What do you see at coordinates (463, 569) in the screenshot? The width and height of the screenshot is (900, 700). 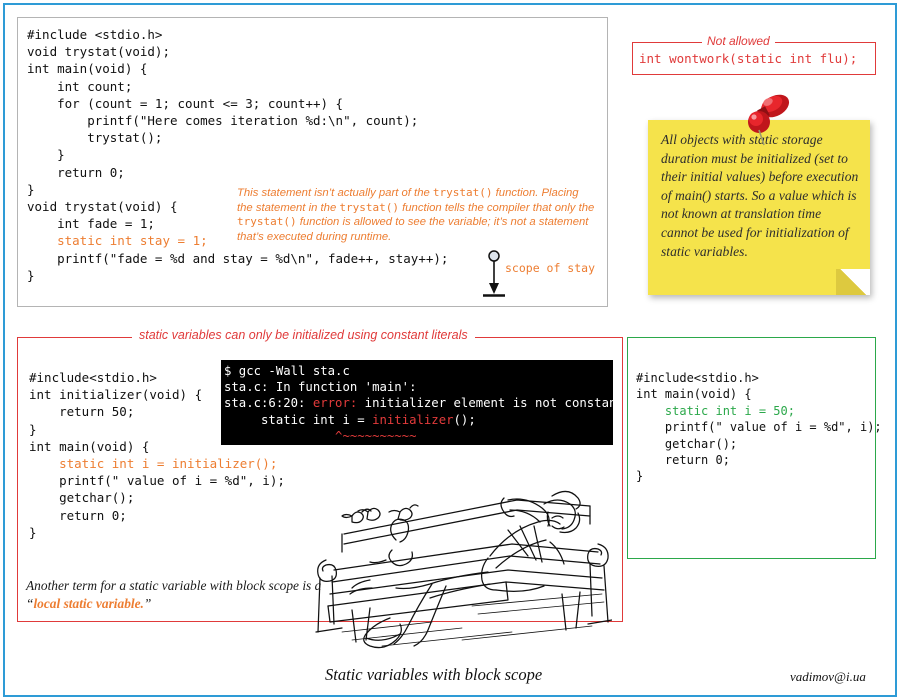 I see `bench-sketch-illustration` at bounding box center [463, 569].